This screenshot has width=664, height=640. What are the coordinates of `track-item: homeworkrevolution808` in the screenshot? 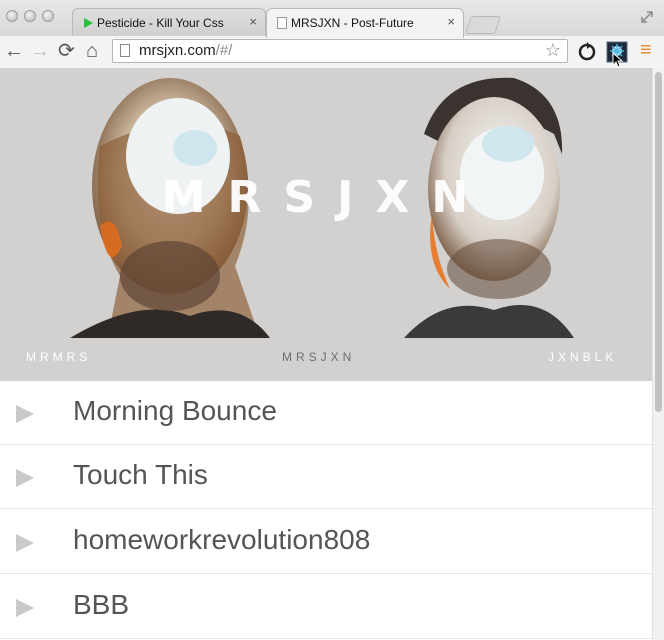 It's located at (326, 542).